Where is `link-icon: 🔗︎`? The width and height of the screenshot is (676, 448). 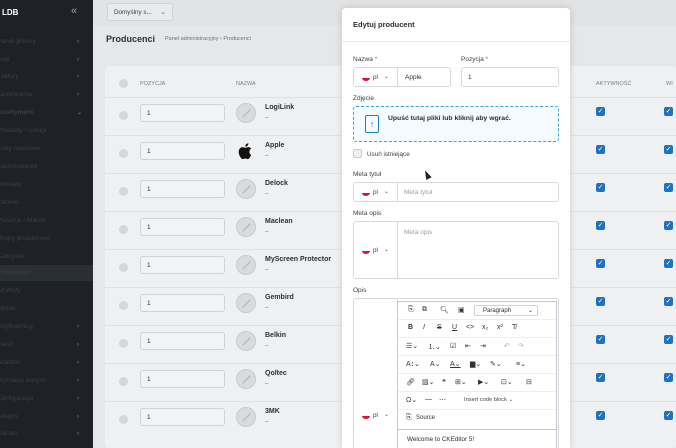 link-icon: 🔗︎ is located at coordinates (410, 382).